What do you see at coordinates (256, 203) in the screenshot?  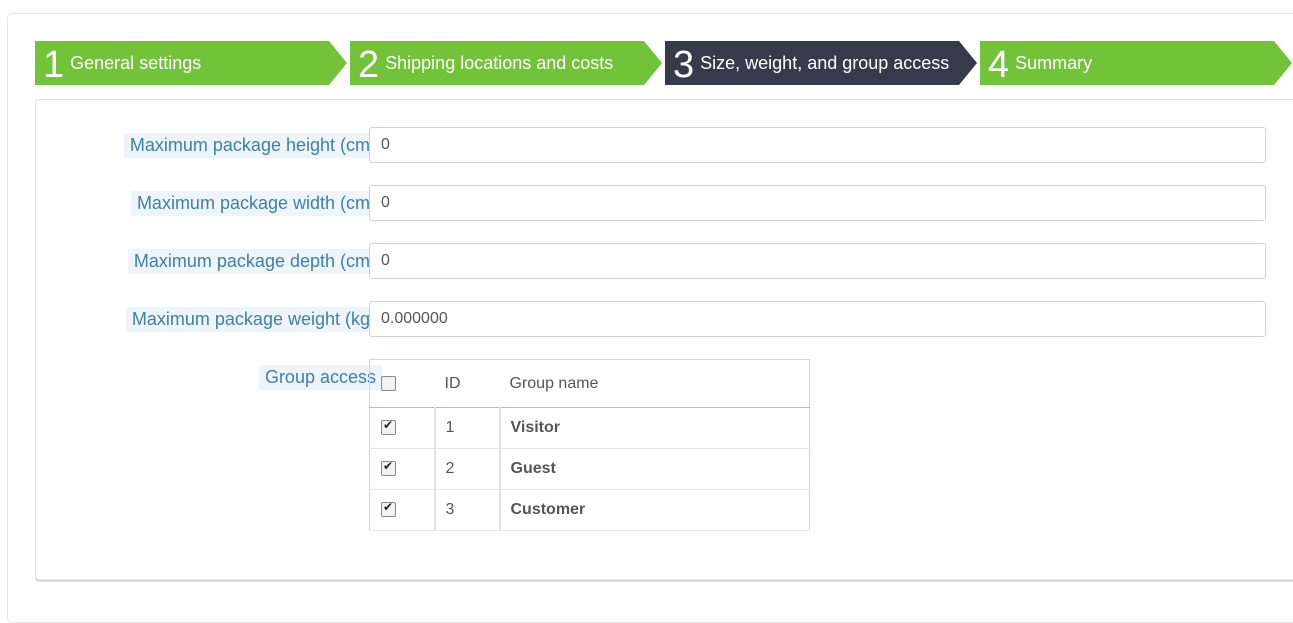 I see `width-label: Maximum package width (cm)` at bounding box center [256, 203].